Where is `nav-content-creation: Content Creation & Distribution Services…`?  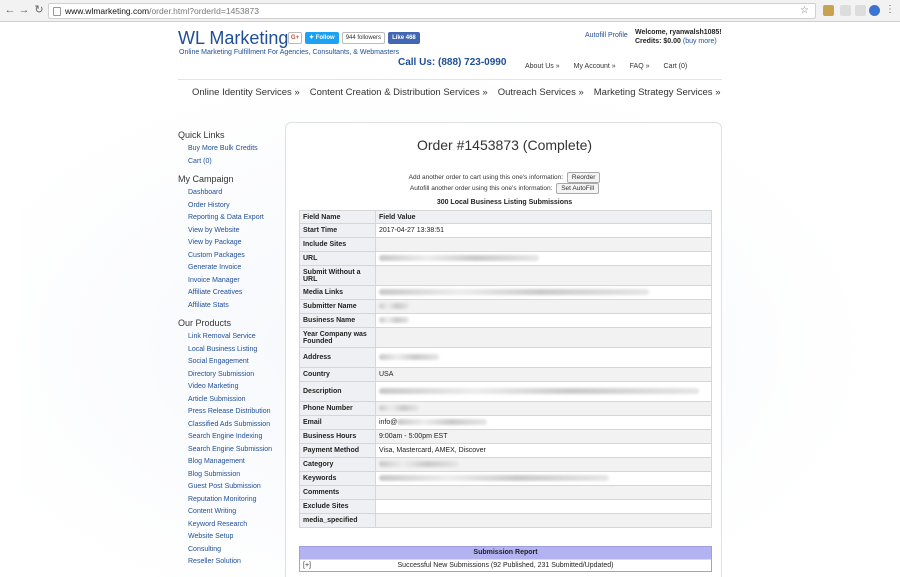
nav-content-creation: Content Creation & Distribution Services… is located at coordinates (399, 92).